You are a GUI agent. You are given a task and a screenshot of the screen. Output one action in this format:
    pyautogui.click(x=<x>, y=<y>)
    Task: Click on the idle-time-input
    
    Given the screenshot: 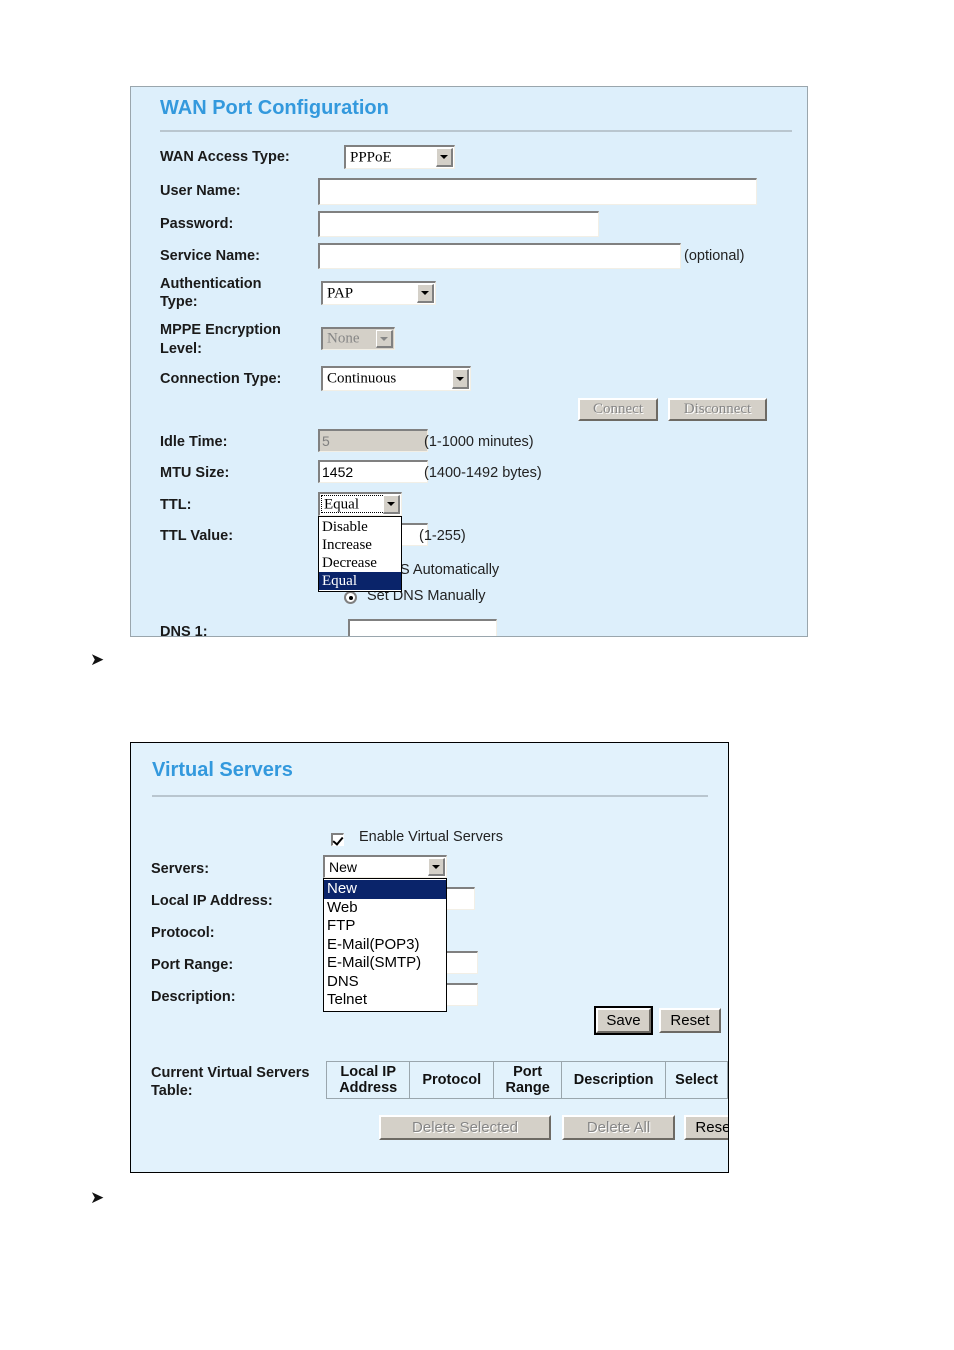 What is the action you would take?
    pyautogui.click(x=373, y=440)
    